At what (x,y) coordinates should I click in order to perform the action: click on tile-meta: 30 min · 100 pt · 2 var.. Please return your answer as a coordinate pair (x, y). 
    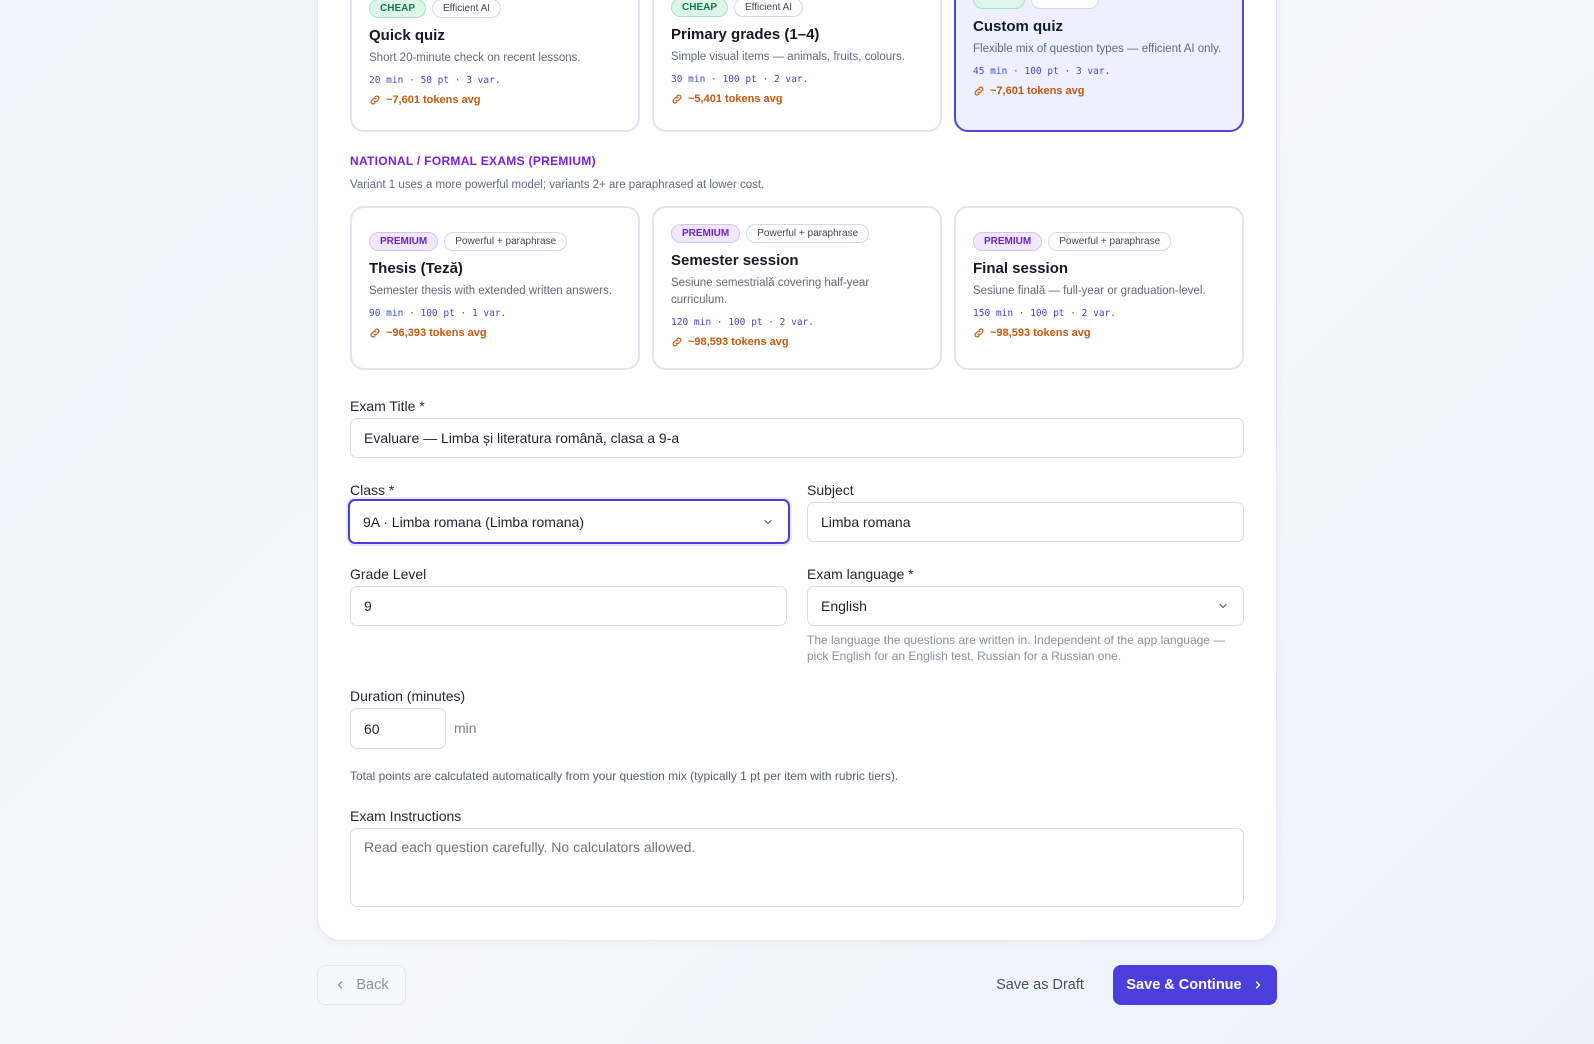
    Looking at the image, I should click on (740, 79).